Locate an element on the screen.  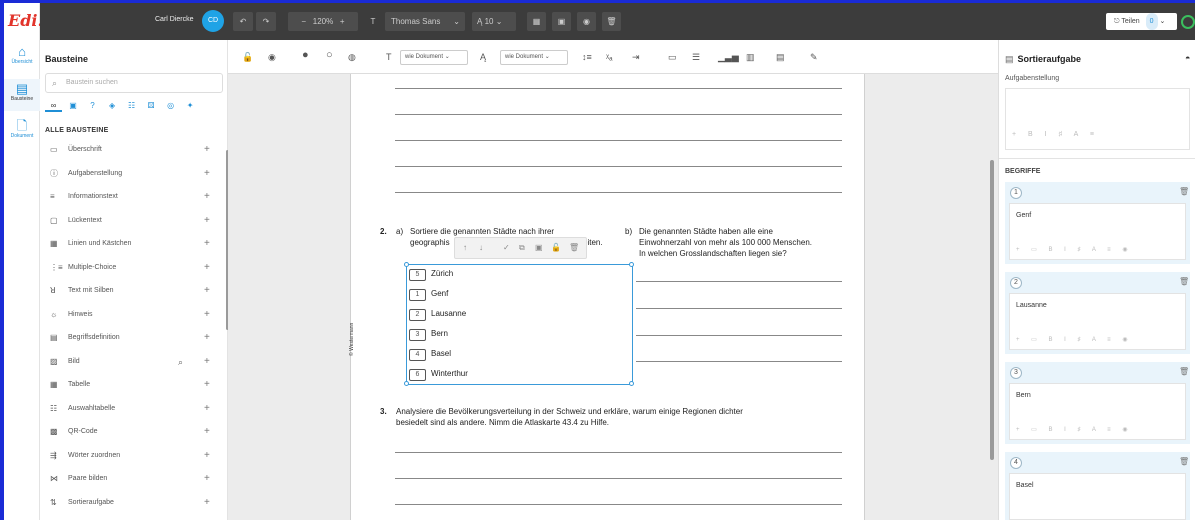
block-item-definition: ▤ Begriffsdefinition + is located at coordinates (132, 344).